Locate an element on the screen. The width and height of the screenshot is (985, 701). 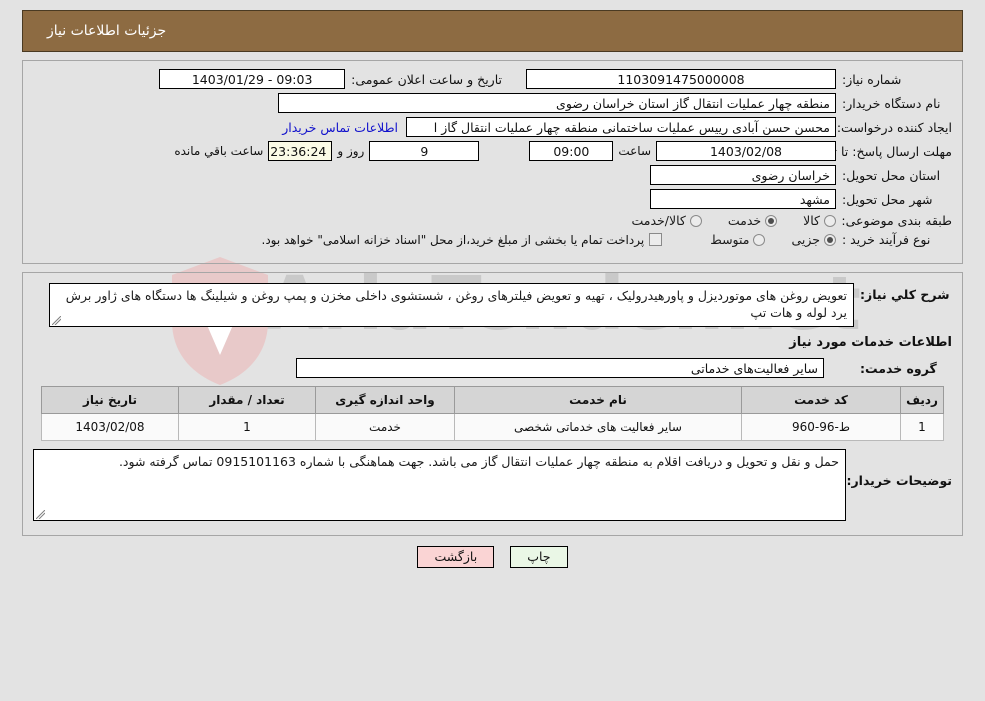
cell-unit: خدمت is located at coordinates (385, 427).